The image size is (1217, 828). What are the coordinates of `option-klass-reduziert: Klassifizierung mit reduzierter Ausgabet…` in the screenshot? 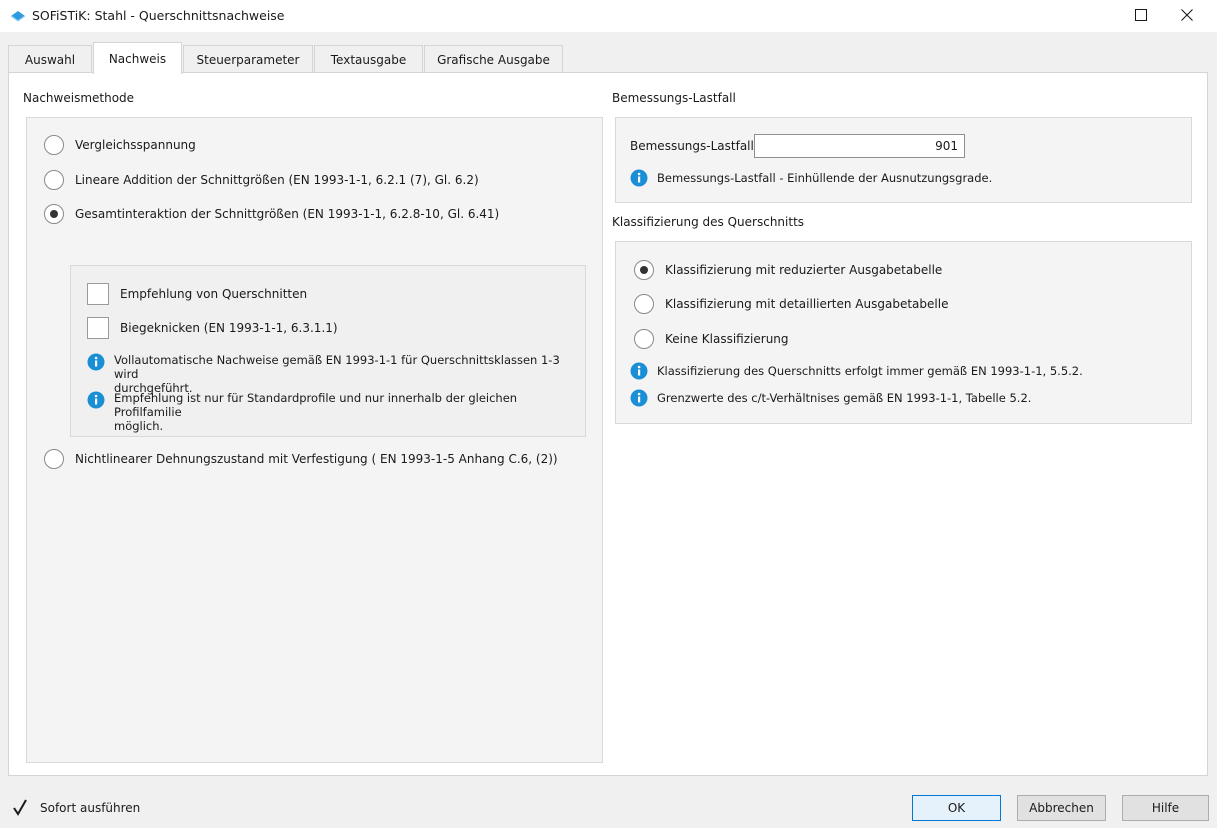 It's located at (788, 270).